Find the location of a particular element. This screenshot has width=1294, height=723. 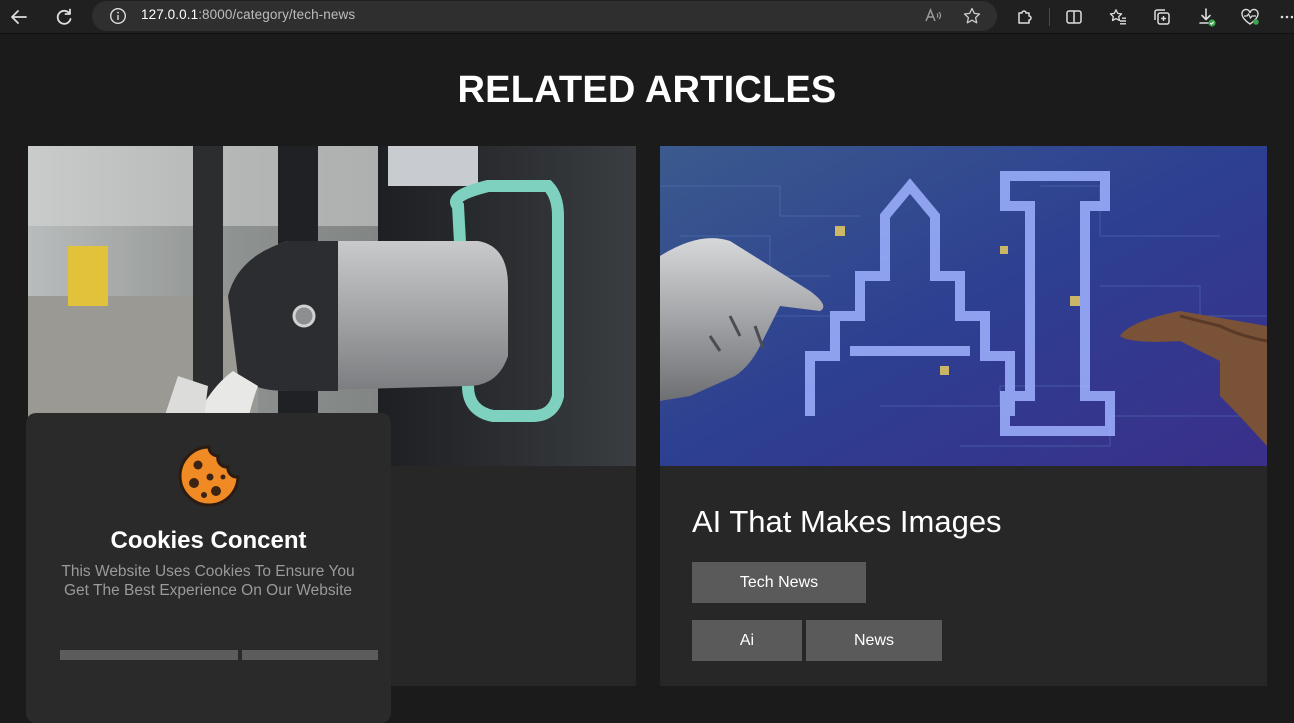

back-arrow-icon is located at coordinates (19, 17).